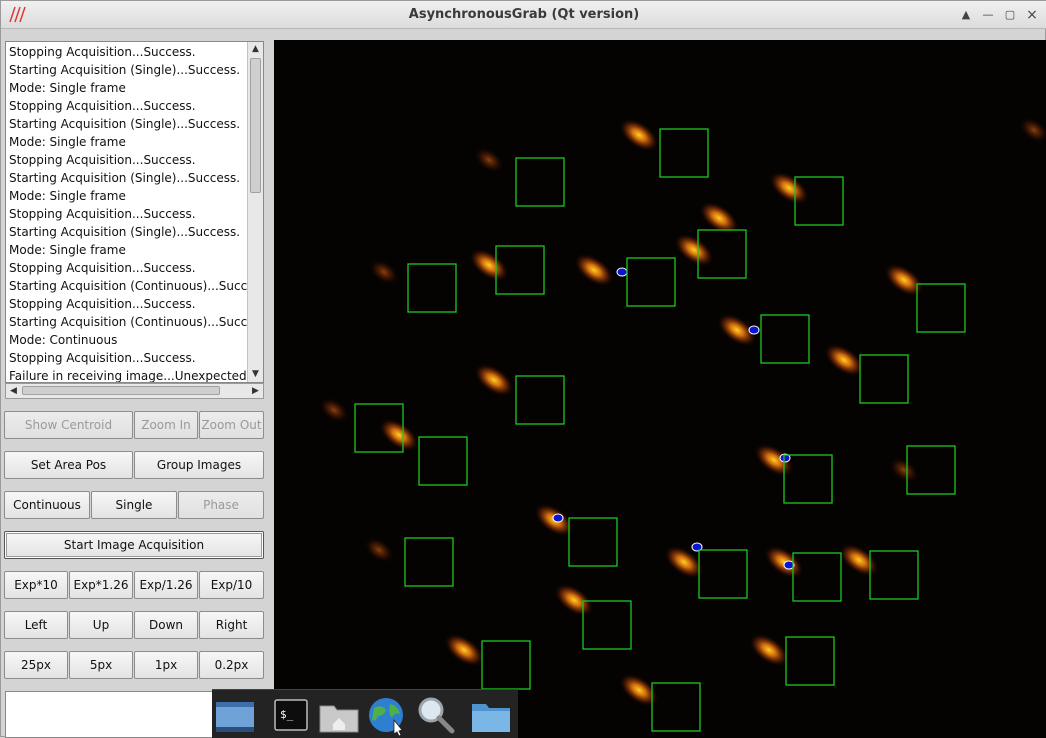  Describe the element at coordinates (255, 374) in the screenshot. I see `scroll-down-arrow-icon: ▼` at that location.